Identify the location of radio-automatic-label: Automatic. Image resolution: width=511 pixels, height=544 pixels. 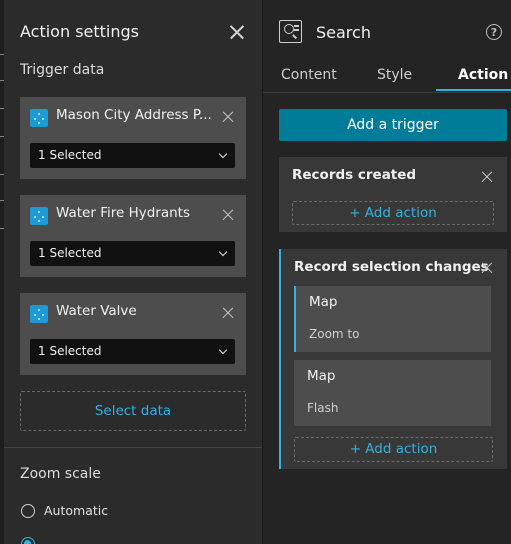
(76, 510).